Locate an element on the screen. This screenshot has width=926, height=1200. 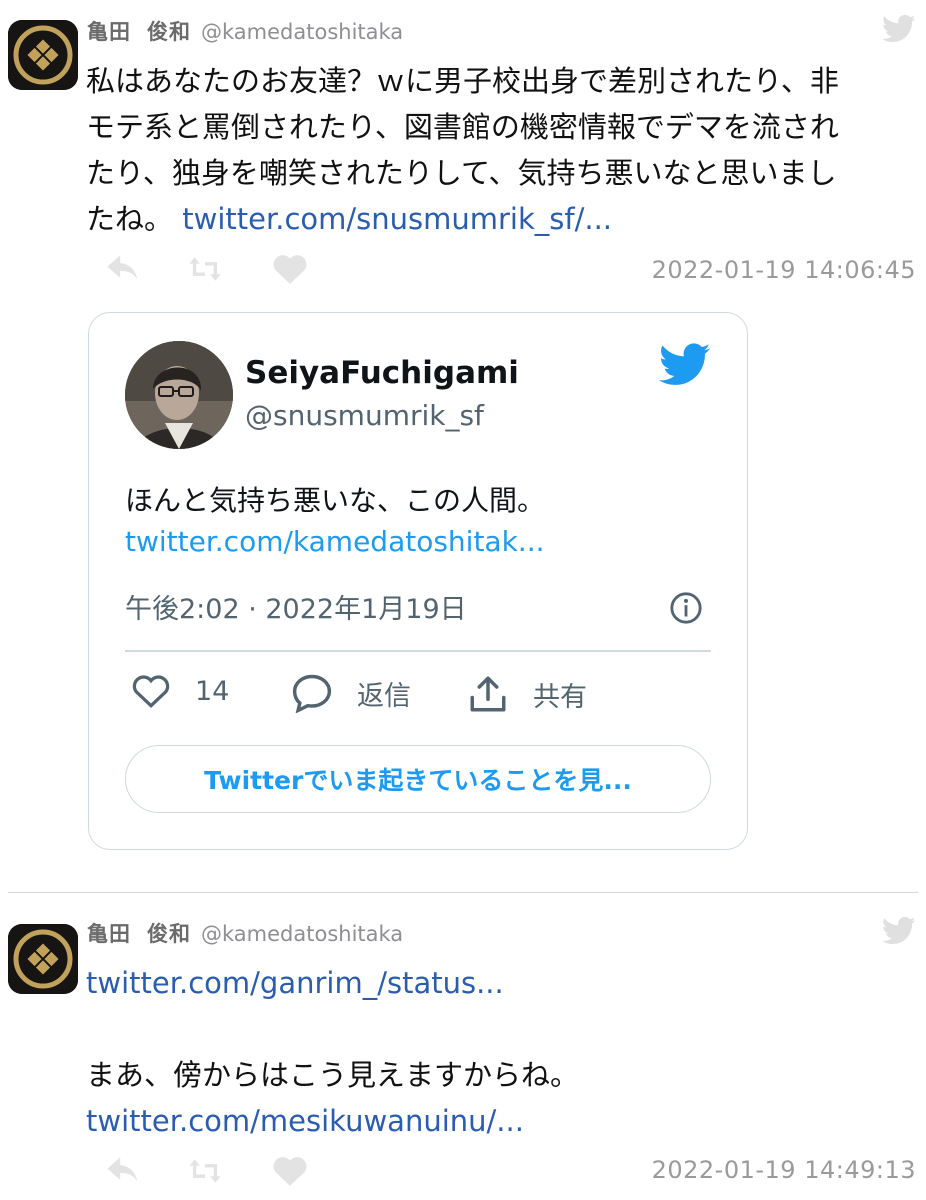
tweet-text-line: 私はあなたのお友達？ｗに男子校出身で差別されたり、非 is located at coordinates (462, 81).